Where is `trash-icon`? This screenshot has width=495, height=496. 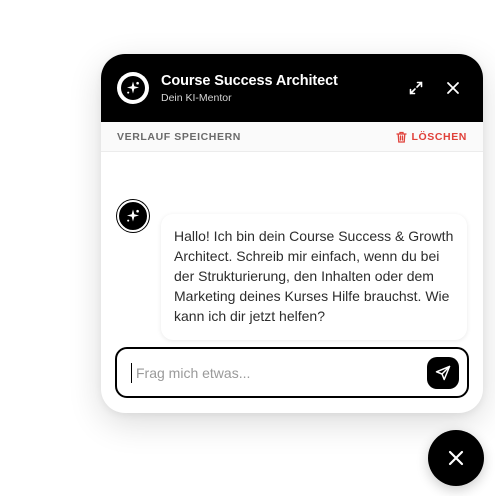 trash-icon is located at coordinates (402, 137).